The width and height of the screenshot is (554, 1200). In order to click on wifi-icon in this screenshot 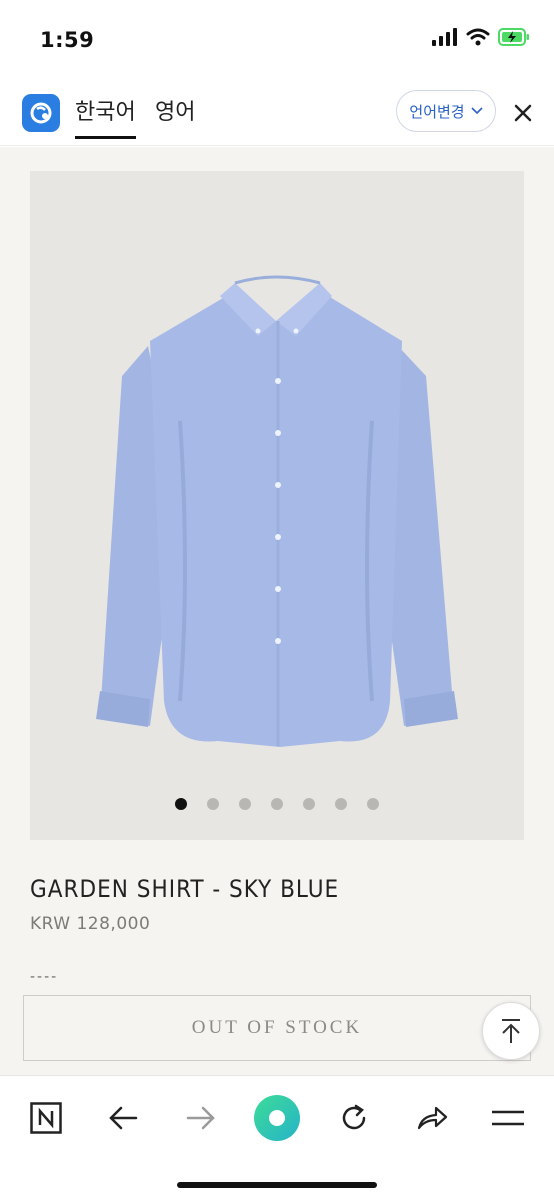, I will do `click(478, 37)`.